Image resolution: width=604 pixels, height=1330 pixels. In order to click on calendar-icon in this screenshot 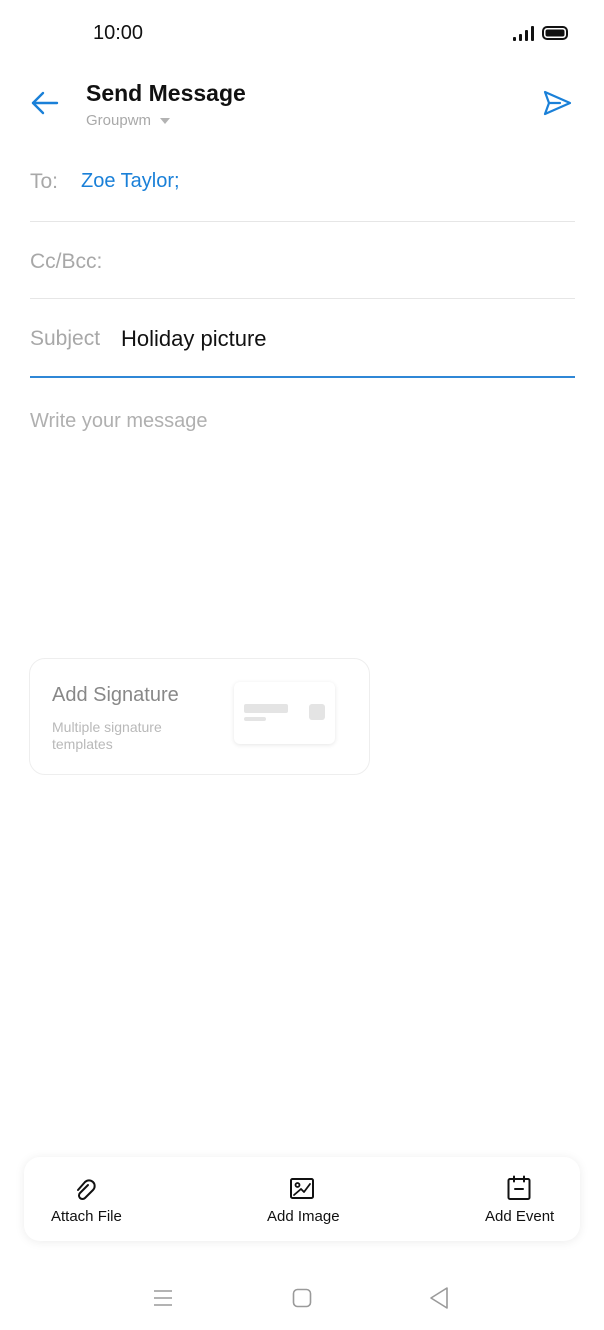, I will do `click(519, 1187)`.